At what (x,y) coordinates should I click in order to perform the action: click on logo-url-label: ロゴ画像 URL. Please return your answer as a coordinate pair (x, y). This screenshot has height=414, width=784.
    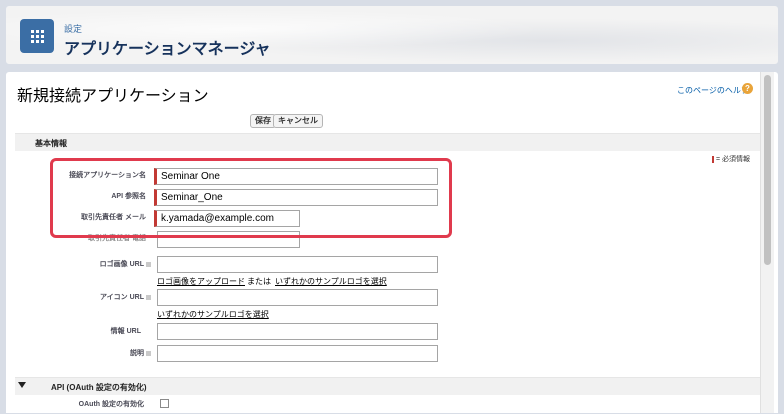
    Looking at the image, I should click on (98, 264).